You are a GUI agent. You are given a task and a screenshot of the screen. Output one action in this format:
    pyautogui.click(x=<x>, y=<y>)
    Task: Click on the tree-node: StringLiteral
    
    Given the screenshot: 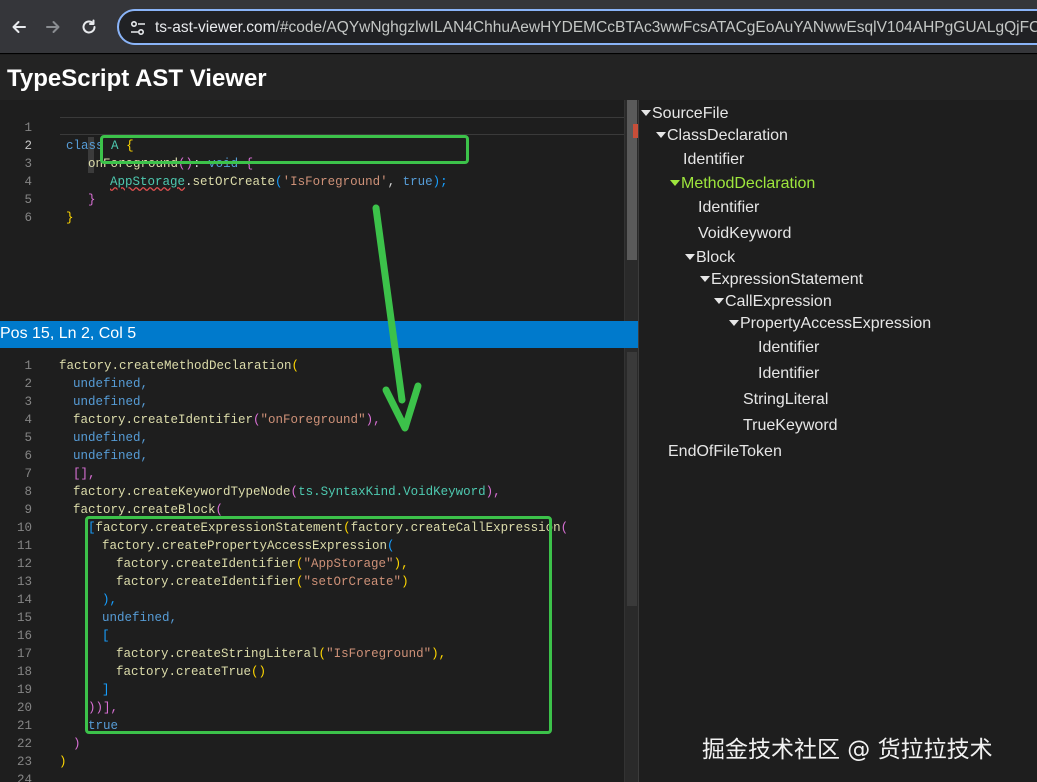 What is the action you would take?
    pyautogui.click(x=785, y=400)
    